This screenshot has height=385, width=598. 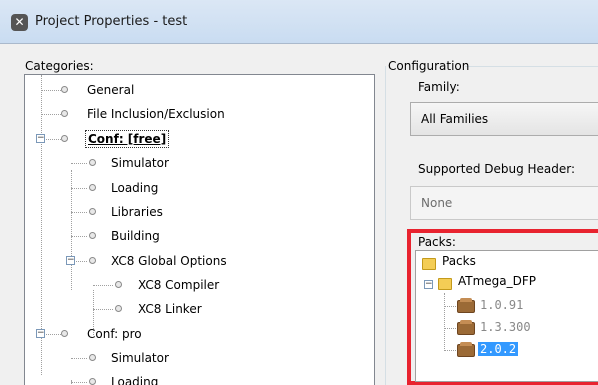 What do you see at coordinates (505, 327) in the screenshot?
I see `pack-version-2: 1.3.300` at bounding box center [505, 327].